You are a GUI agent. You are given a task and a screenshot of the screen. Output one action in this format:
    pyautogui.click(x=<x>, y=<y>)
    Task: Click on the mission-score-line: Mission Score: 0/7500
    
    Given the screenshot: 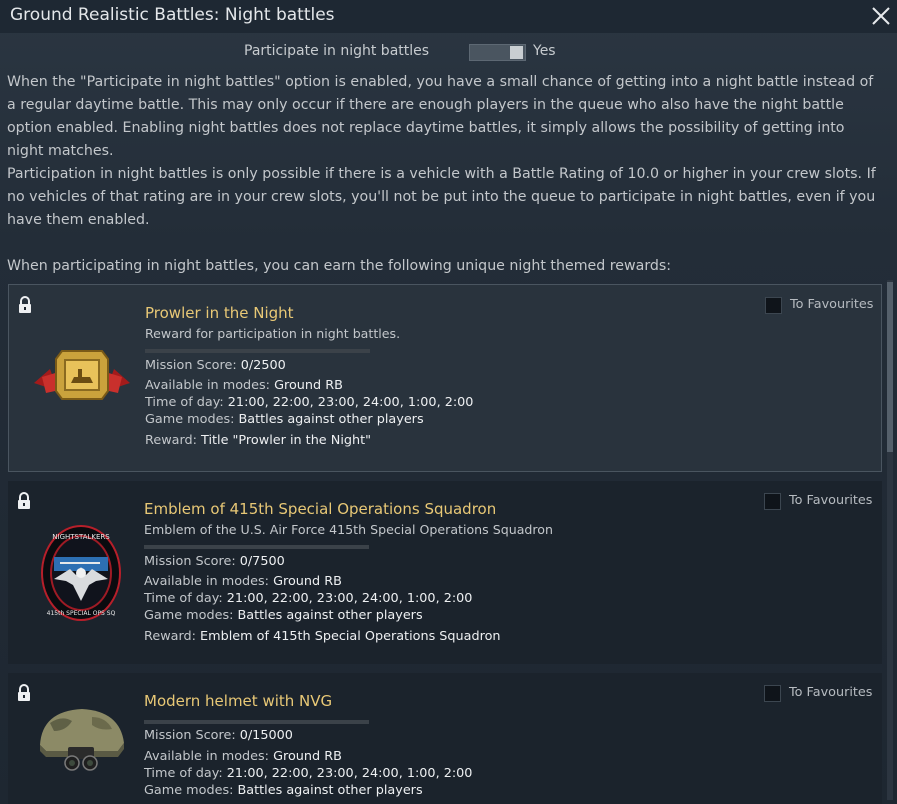 What is the action you would take?
    pyautogui.click(x=214, y=561)
    